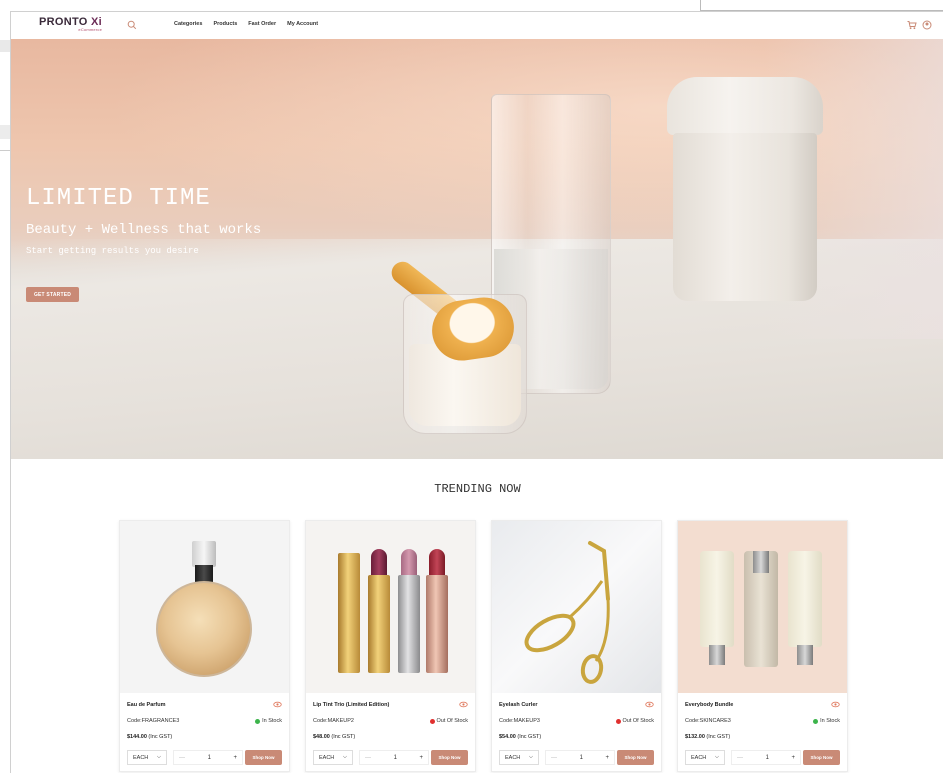 The image size is (943, 773). What do you see at coordinates (5, 150) in the screenshot?
I see `background-divider` at bounding box center [5, 150].